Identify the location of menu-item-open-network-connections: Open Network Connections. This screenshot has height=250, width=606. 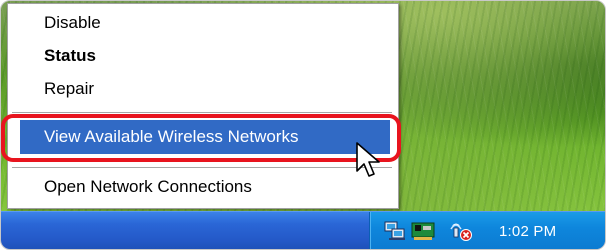
(203, 187).